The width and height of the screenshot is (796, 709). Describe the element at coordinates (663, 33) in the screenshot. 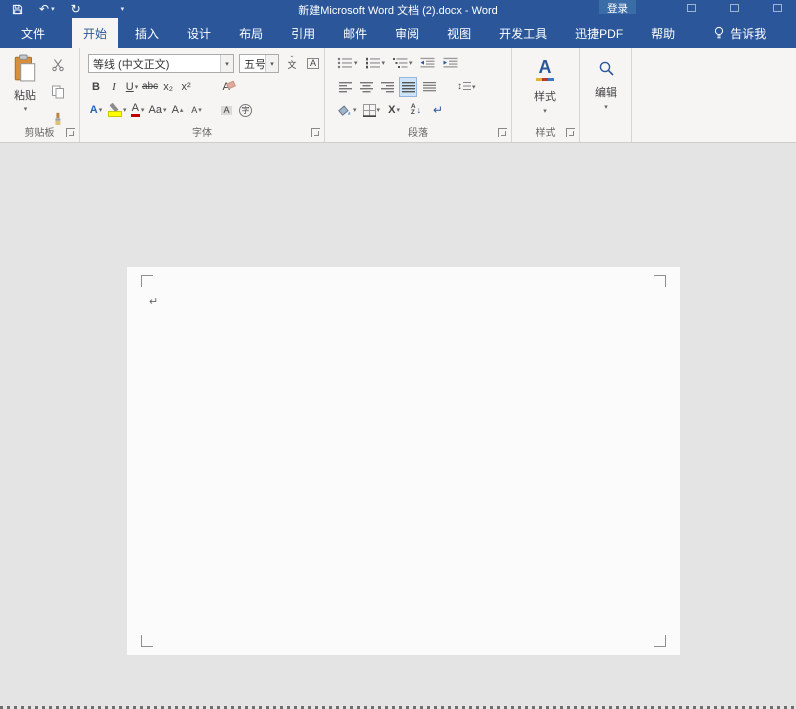

I see `tab-help: 帮助` at that location.